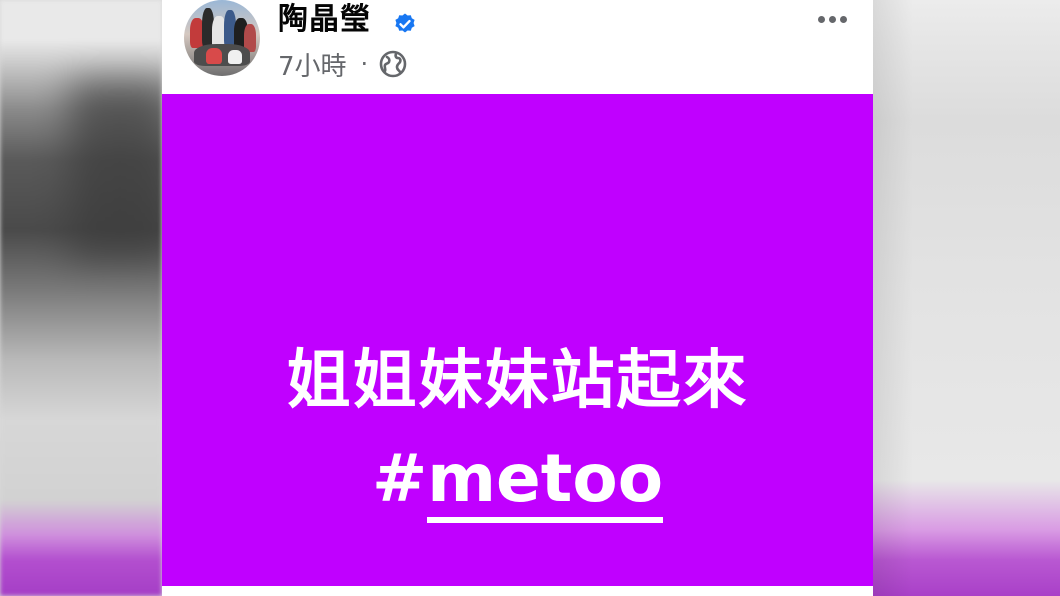 The width and height of the screenshot is (1060, 596). I want to click on media-hashtag-line: #metoo, so click(517, 481).